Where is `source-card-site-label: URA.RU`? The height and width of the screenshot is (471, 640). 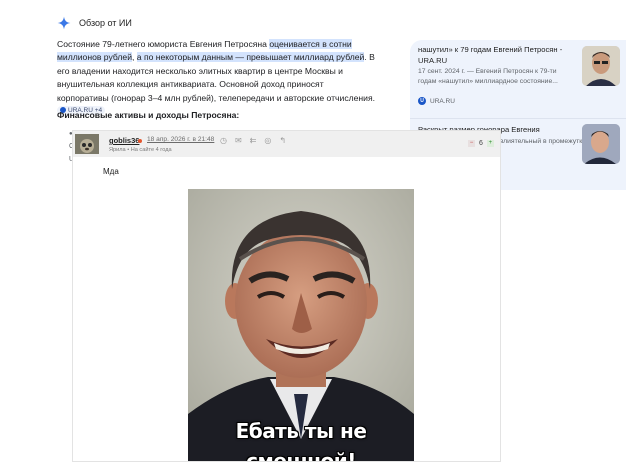 source-card-site-label: URA.RU is located at coordinates (442, 101).